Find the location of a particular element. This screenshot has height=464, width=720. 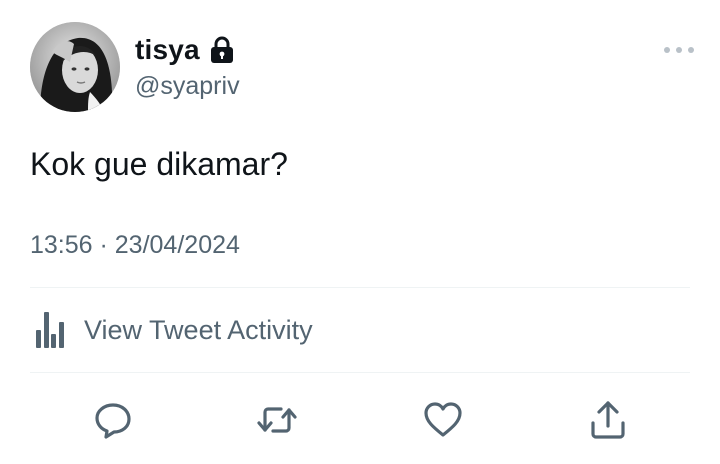

view-tweet-activity-button: View Tweet Activity is located at coordinates (171, 330).